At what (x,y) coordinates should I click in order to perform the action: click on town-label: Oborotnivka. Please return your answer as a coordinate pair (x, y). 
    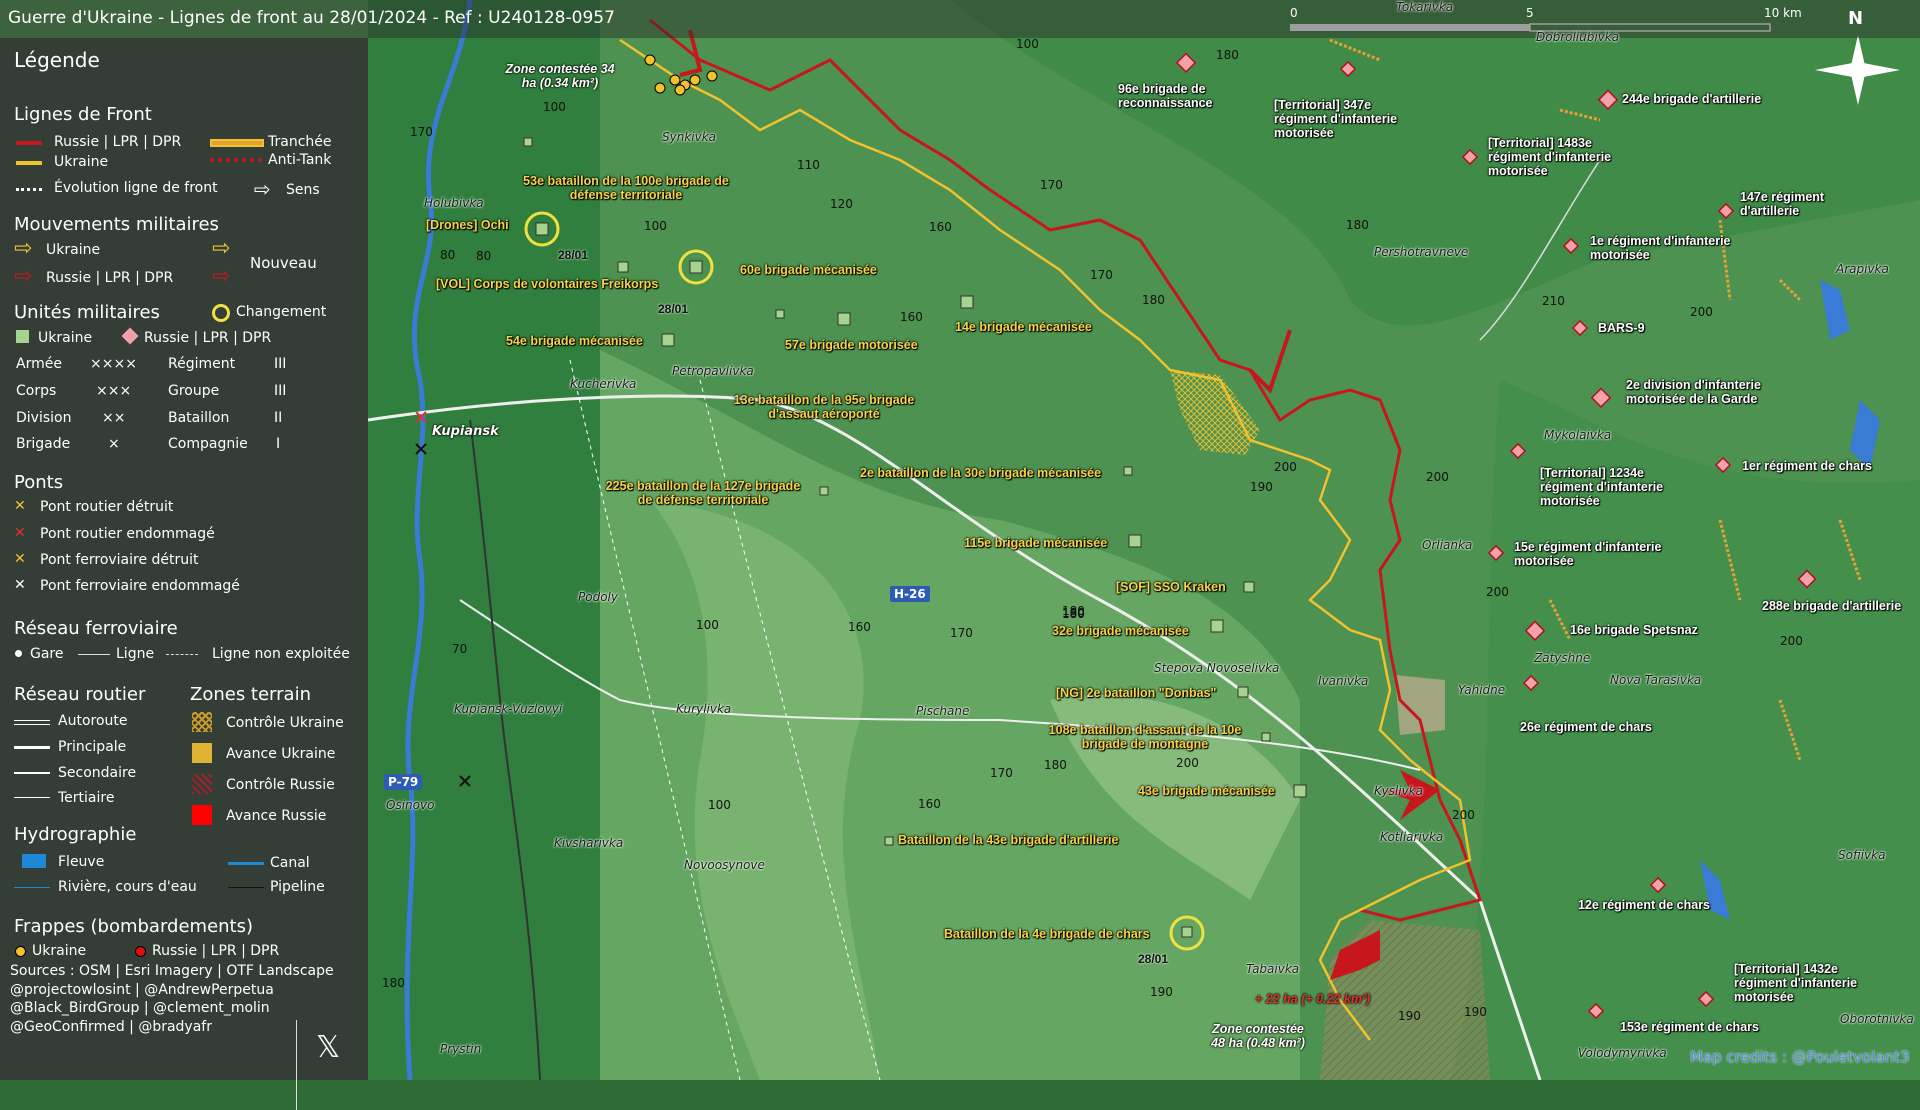
    Looking at the image, I should click on (1877, 1019).